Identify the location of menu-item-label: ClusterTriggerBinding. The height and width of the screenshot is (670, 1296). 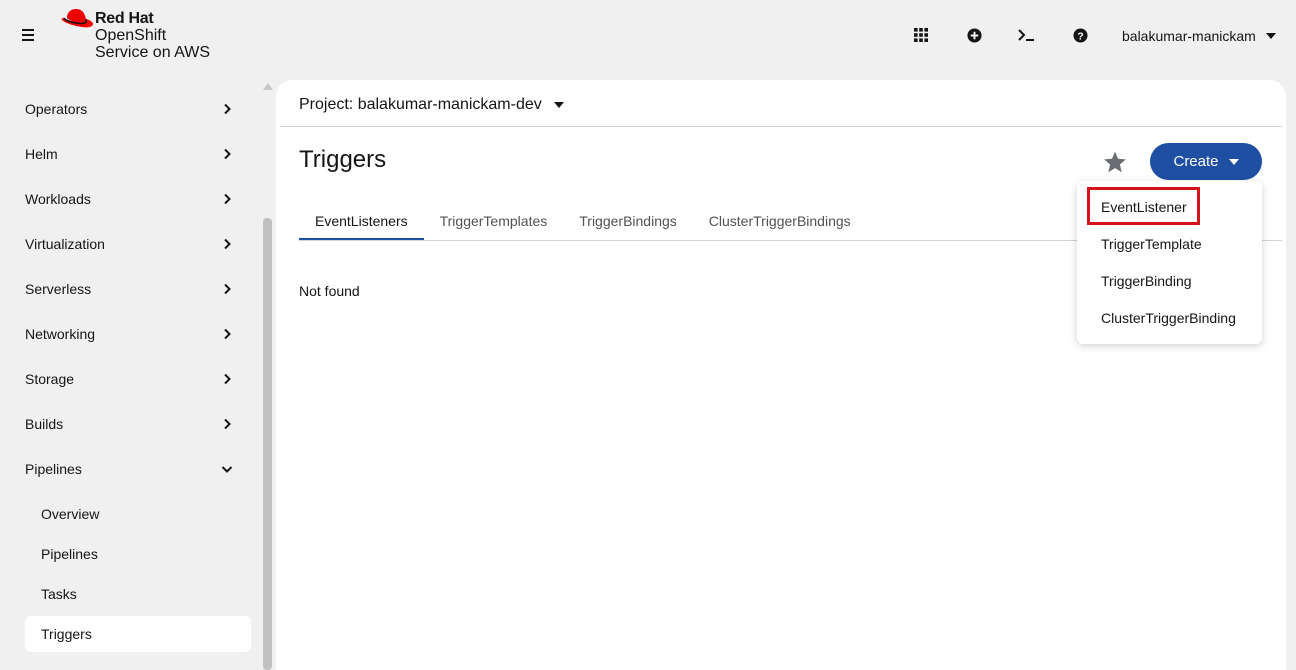
(1168, 317).